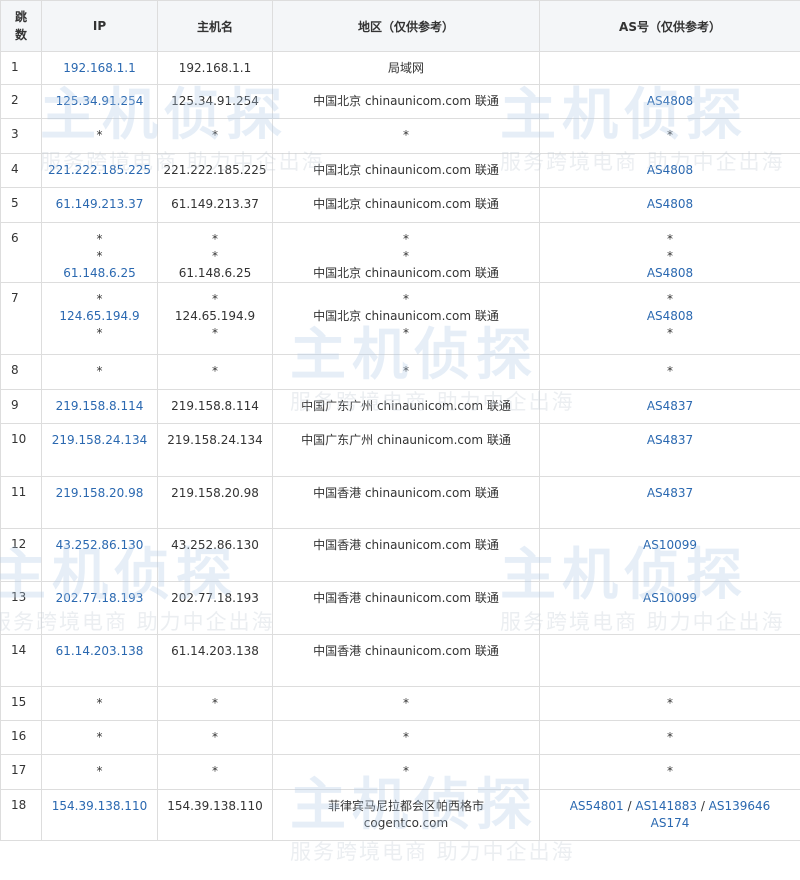  Describe the element at coordinates (21, 26) in the screenshot. I see `header-hop: 跳 数` at that location.